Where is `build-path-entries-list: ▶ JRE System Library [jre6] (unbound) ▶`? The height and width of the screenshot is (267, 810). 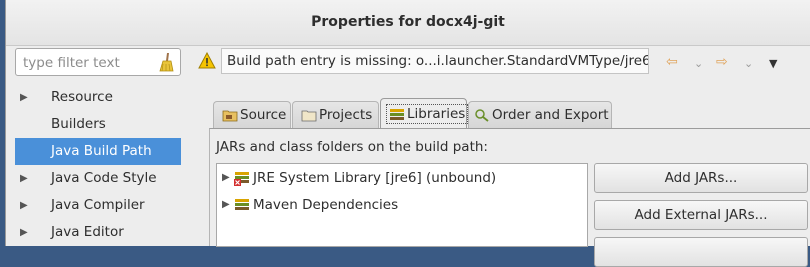 build-path-entries-list: ▶ JRE System Library [jre6] (unbound) ▶ is located at coordinates (402, 205).